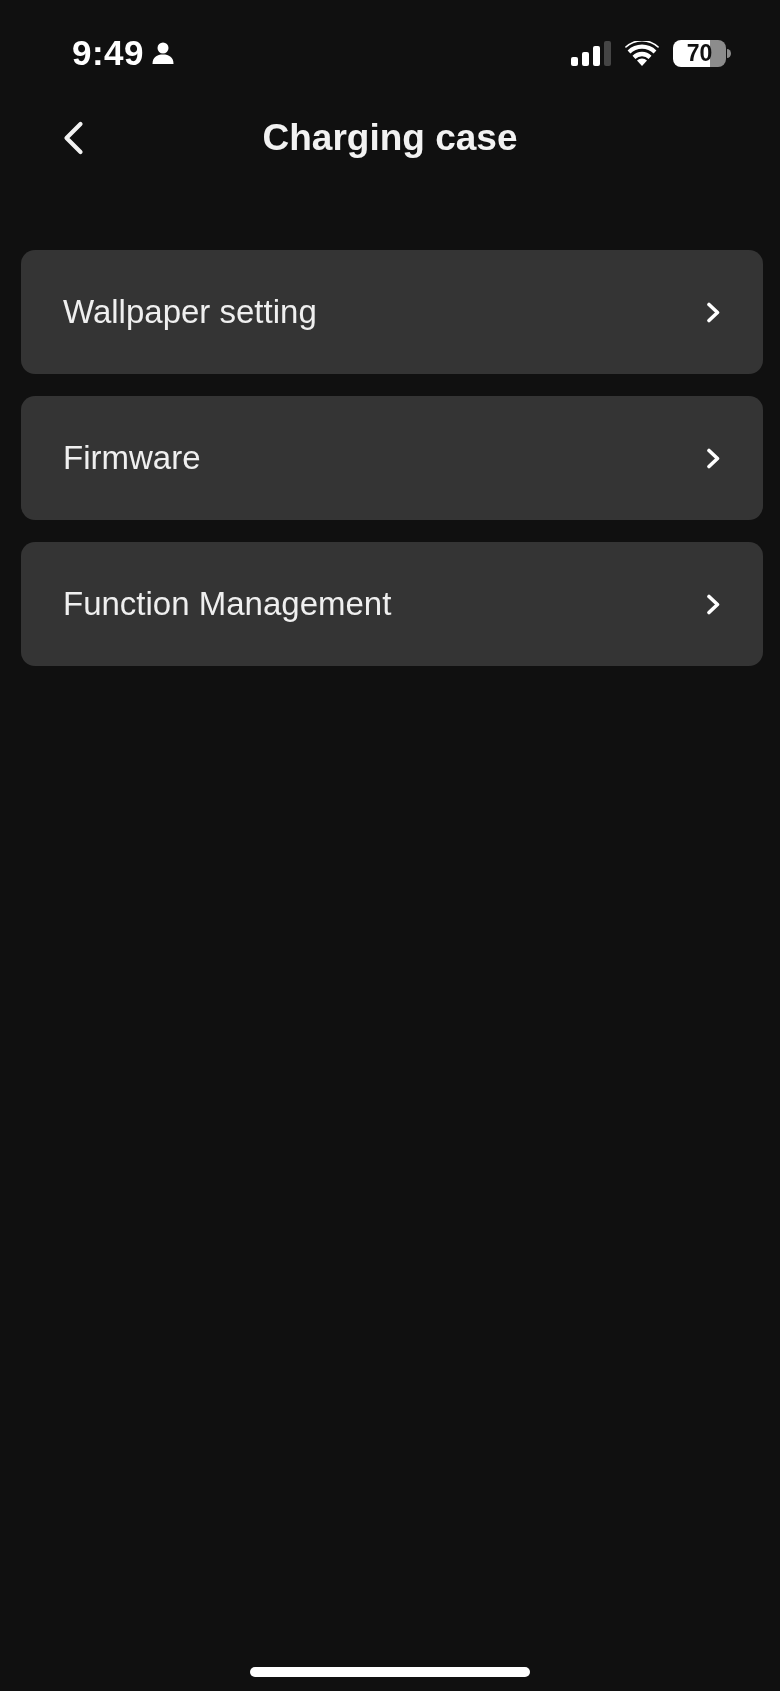 The image size is (780, 1691). What do you see at coordinates (390, 138) in the screenshot?
I see `page-title: Charging case` at bounding box center [390, 138].